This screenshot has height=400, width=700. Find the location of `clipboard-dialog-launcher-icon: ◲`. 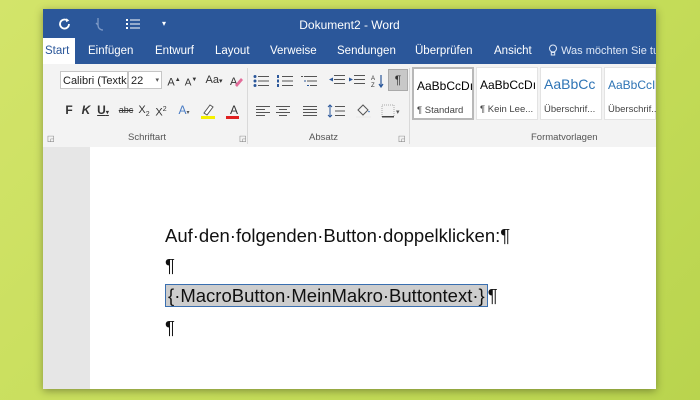

clipboard-dialog-launcher-icon: ◲ is located at coordinates (51, 138).